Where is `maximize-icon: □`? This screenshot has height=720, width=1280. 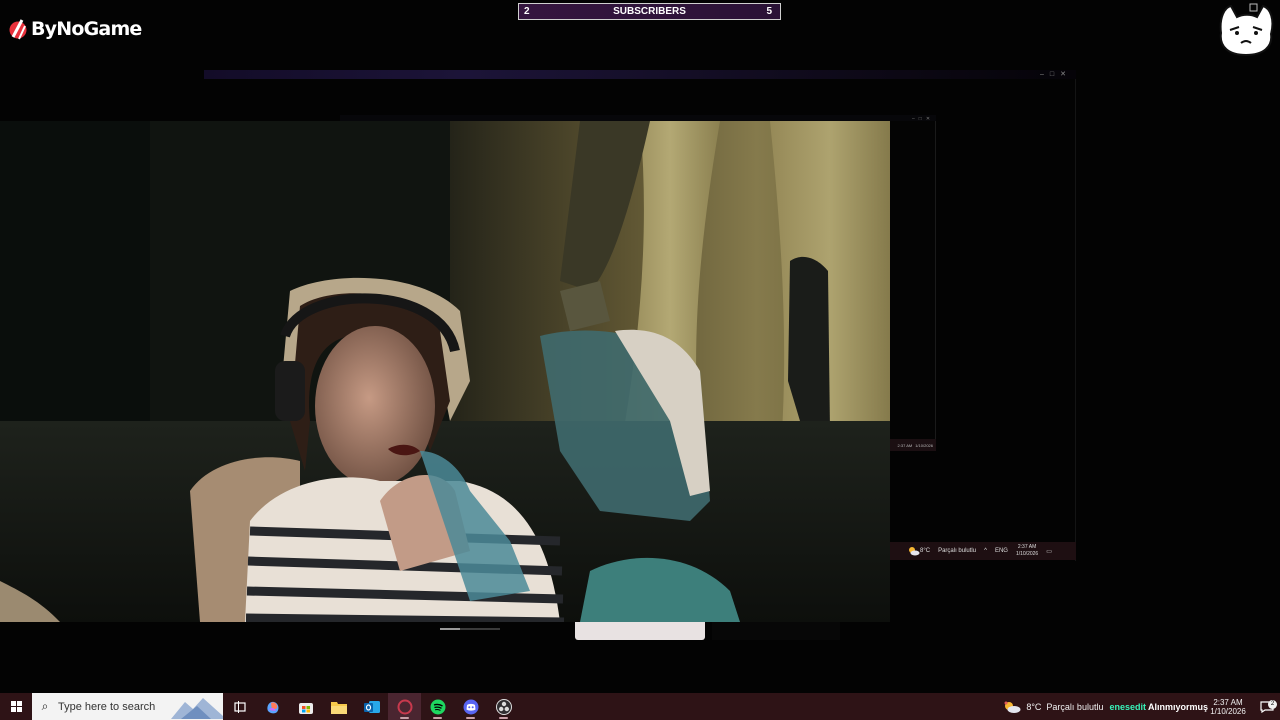
maximize-icon: □ is located at coordinates (1052, 74).